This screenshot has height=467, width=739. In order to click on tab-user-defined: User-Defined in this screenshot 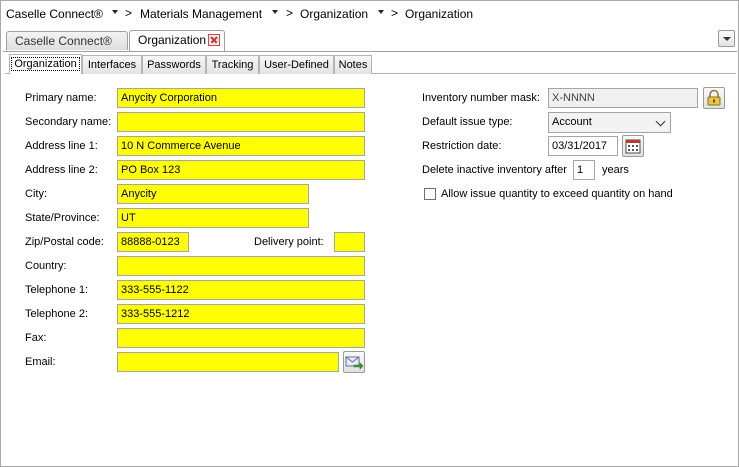, I will do `click(296, 64)`.